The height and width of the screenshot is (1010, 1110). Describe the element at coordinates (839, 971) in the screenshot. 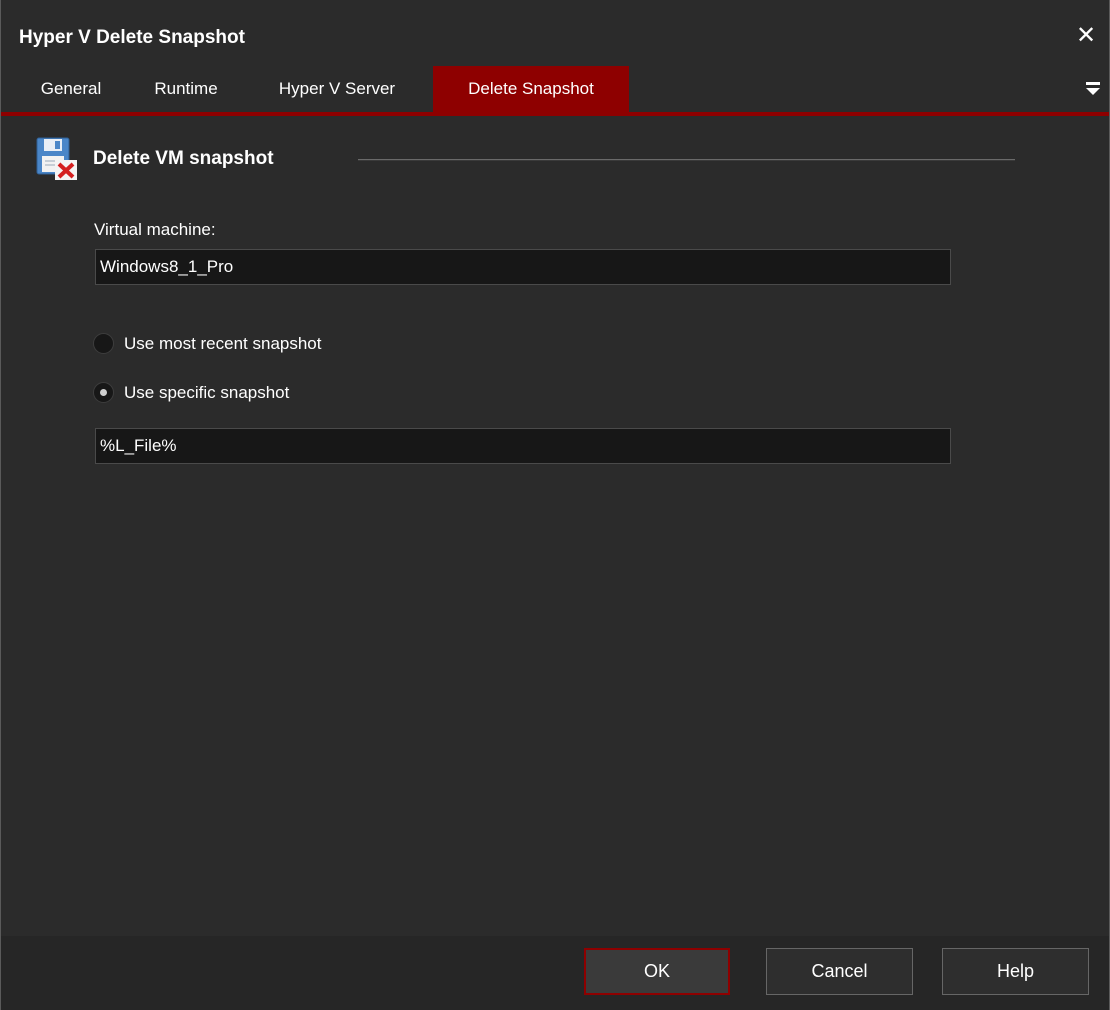

I see `cancel-button: Cancel` at that location.